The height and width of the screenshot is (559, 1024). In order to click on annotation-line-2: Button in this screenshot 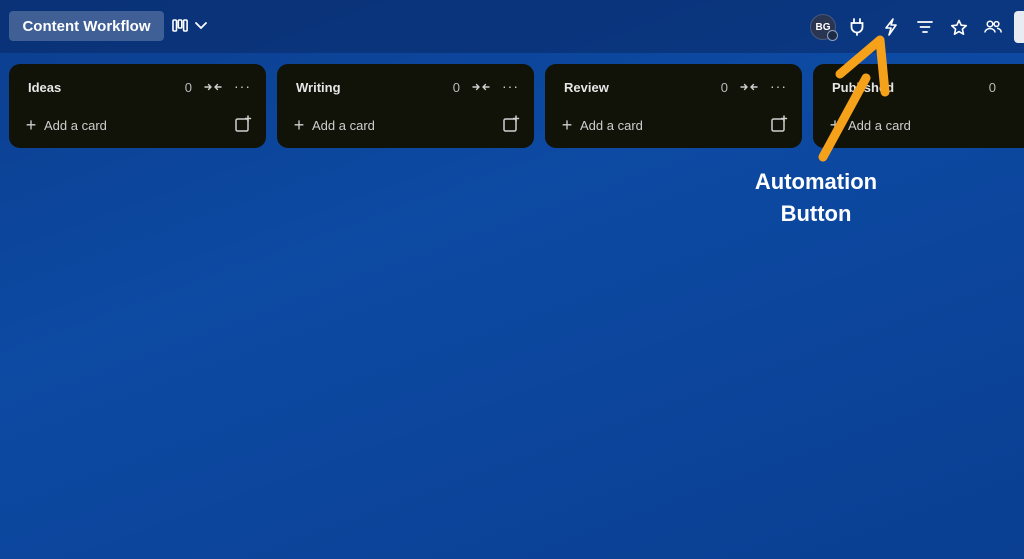, I will do `click(816, 213)`.